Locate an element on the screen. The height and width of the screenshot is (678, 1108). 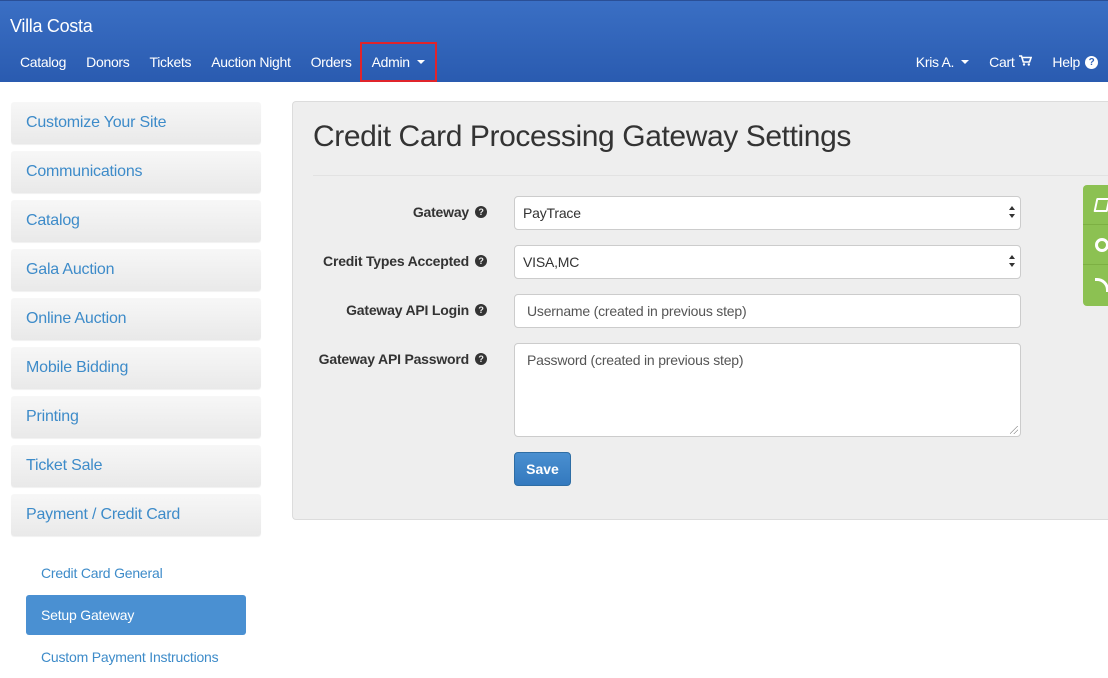
float-tab-support is located at coordinates (1095, 245).